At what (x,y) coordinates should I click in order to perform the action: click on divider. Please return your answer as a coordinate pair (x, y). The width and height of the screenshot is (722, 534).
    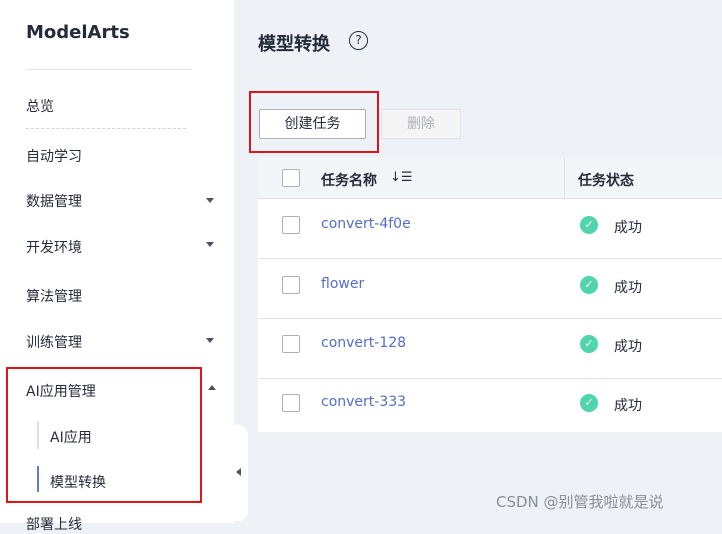
    Looking at the image, I should click on (106, 128).